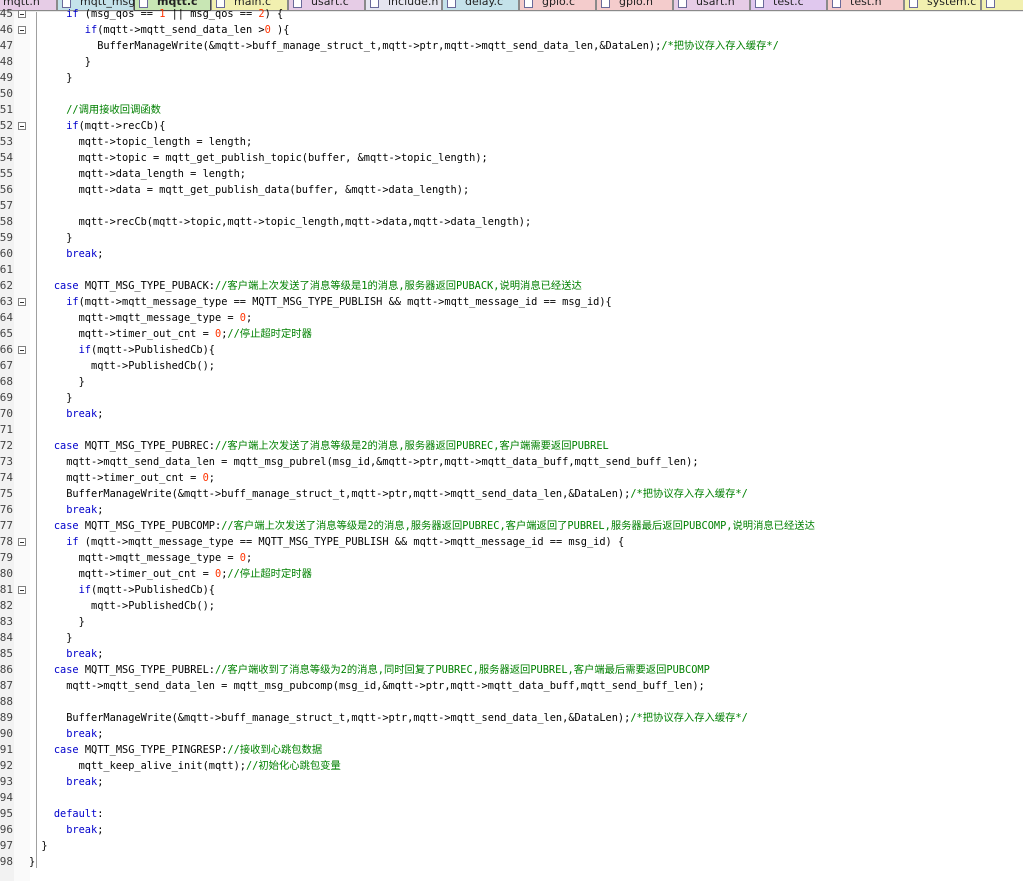  What do you see at coordinates (511, 270) in the screenshot?
I see `code-line: 61` at bounding box center [511, 270].